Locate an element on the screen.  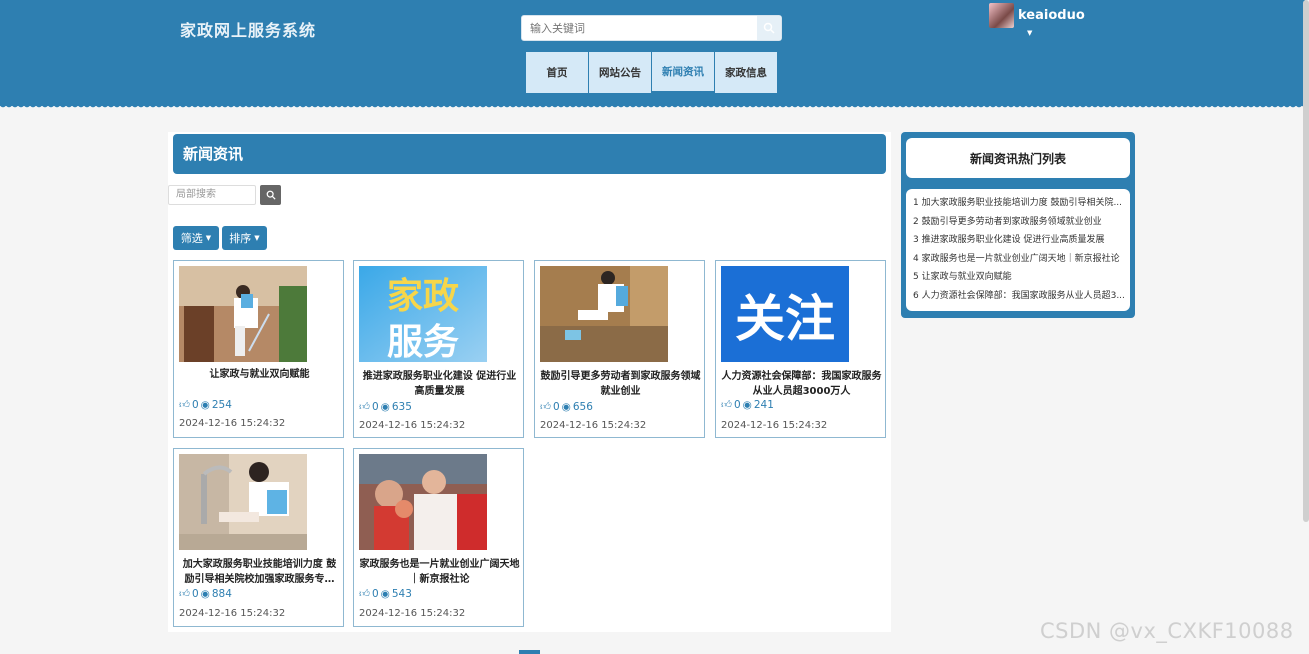
sort-button: 排序 ▼ is located at coordinates (244, 238).